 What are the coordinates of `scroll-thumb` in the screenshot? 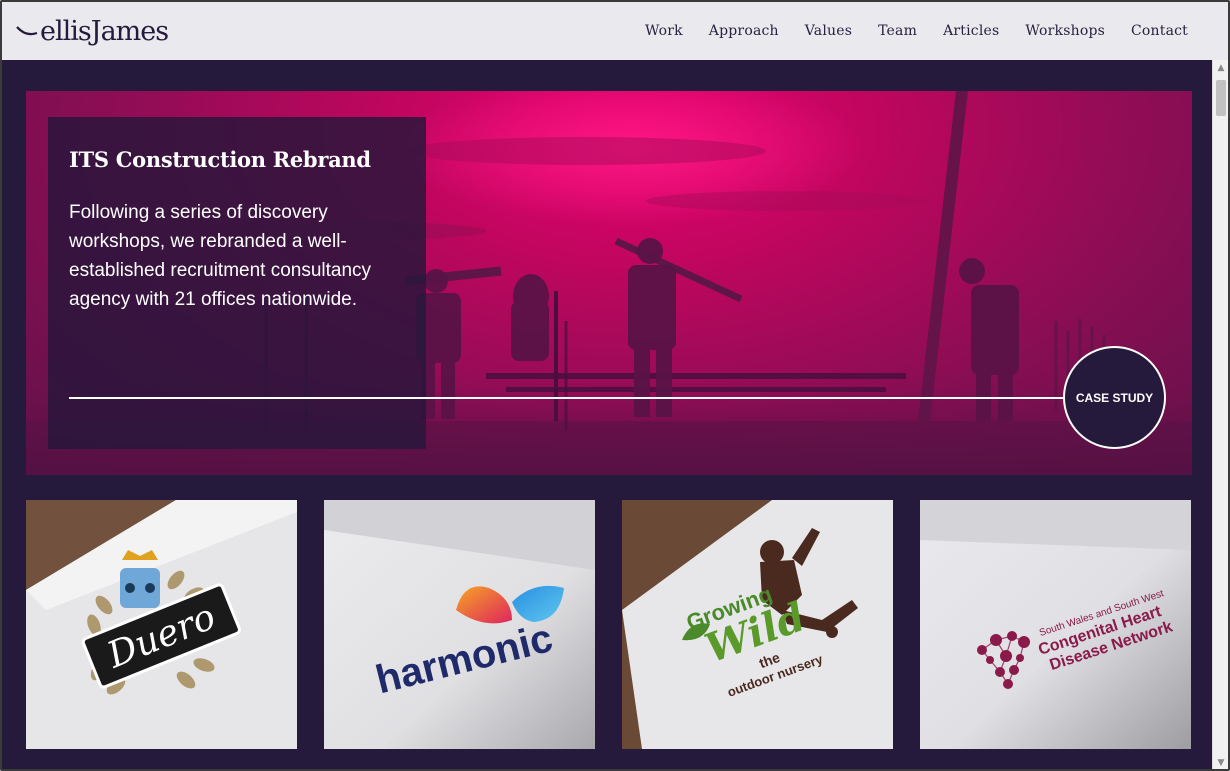 It's located at (1221, 98).